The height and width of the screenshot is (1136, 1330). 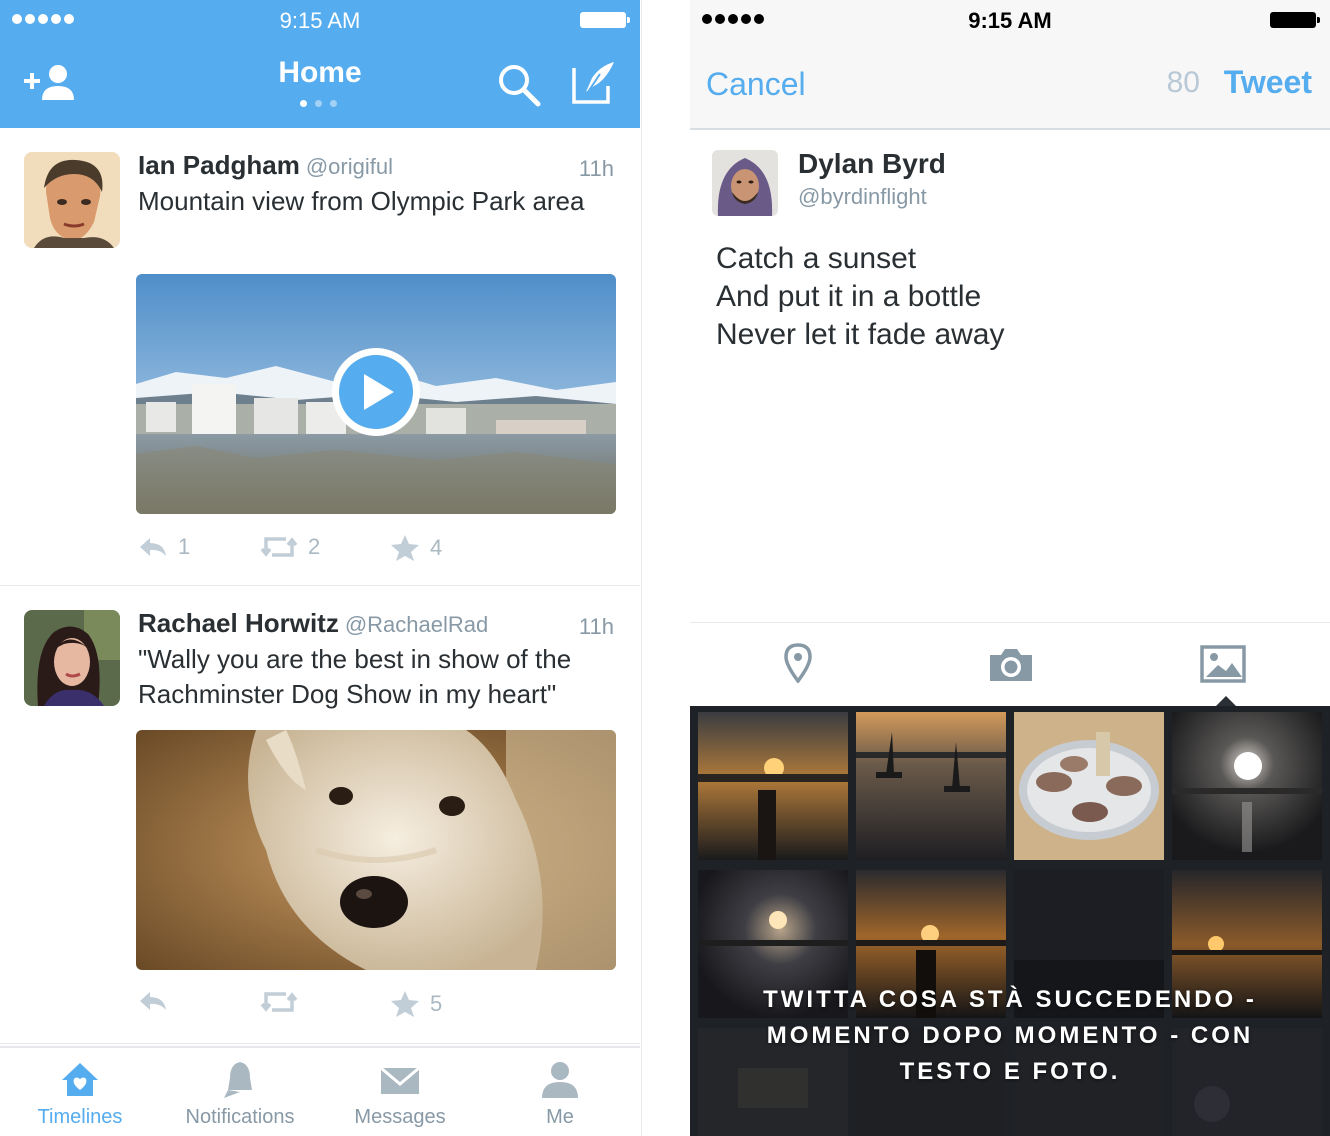 What do you see at coordinates (816, 258) in the screenshot?
I see `compose-line: Catch a sunset` at bounding box center [816, 258].